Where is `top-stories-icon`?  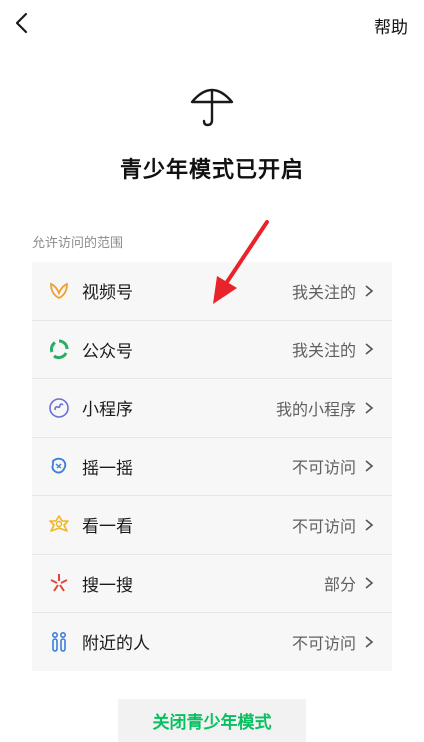 top-stories-icon is located at coordinates (59, 525).